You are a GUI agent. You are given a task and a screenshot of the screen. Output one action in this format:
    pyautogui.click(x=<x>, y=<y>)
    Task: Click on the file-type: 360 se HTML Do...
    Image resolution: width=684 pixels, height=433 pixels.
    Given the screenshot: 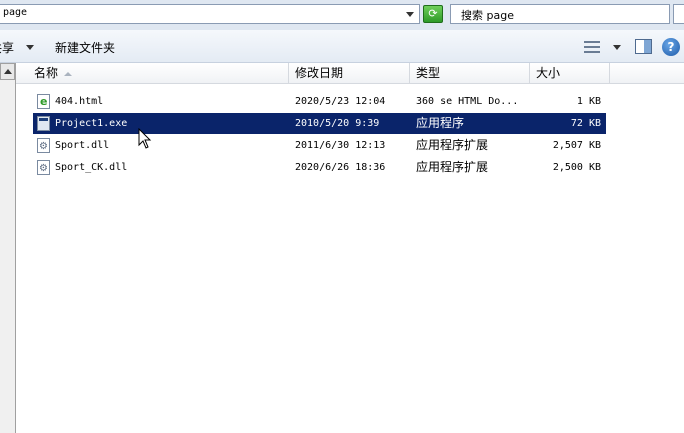 What is the action you would take?
    pyautogui.click(x=467, y=101)
    